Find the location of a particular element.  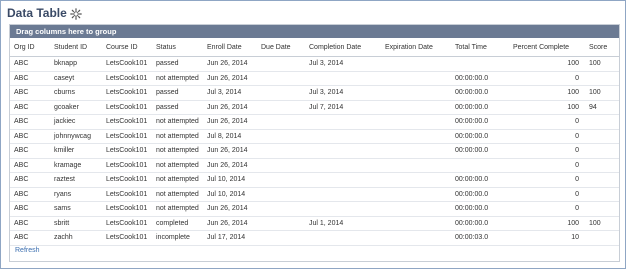

column-header-expiration-date: Expiration Date is located at coordinates (416, 47).